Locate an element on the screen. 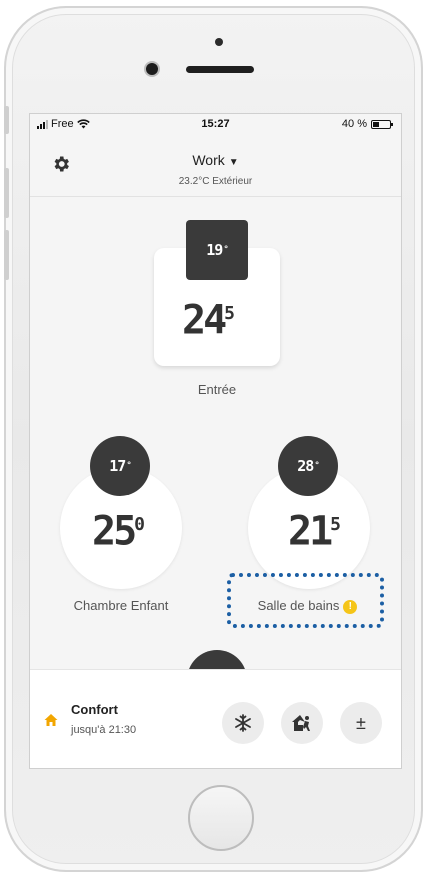 The image size is (429, 879). home-selector: Work ▼ is located at coordinates (215, 160).